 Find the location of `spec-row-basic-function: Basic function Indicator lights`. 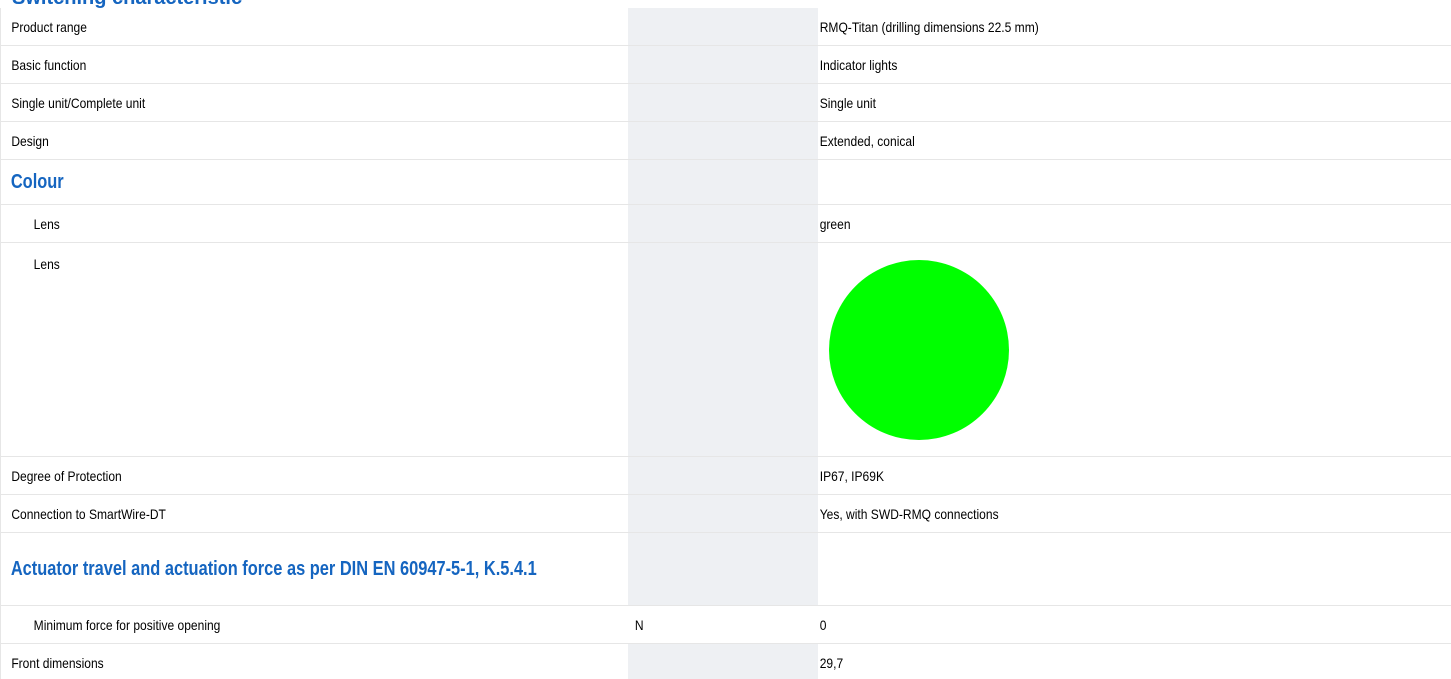

spec-row-basic-function: Basic function Indicator lights is located at coordinates (725, 64).